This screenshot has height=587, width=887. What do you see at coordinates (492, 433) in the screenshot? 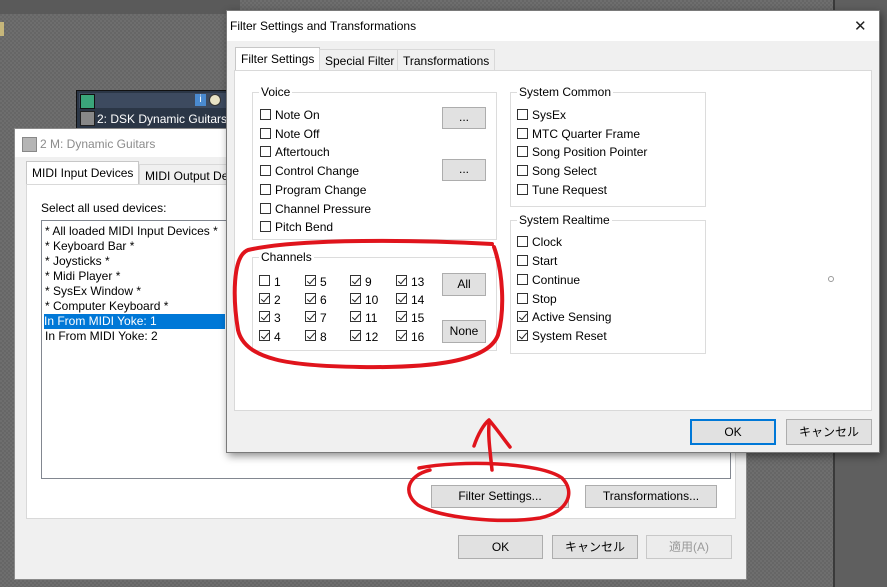
I see `arrow-head-icon` at bounding box center [492, 433].